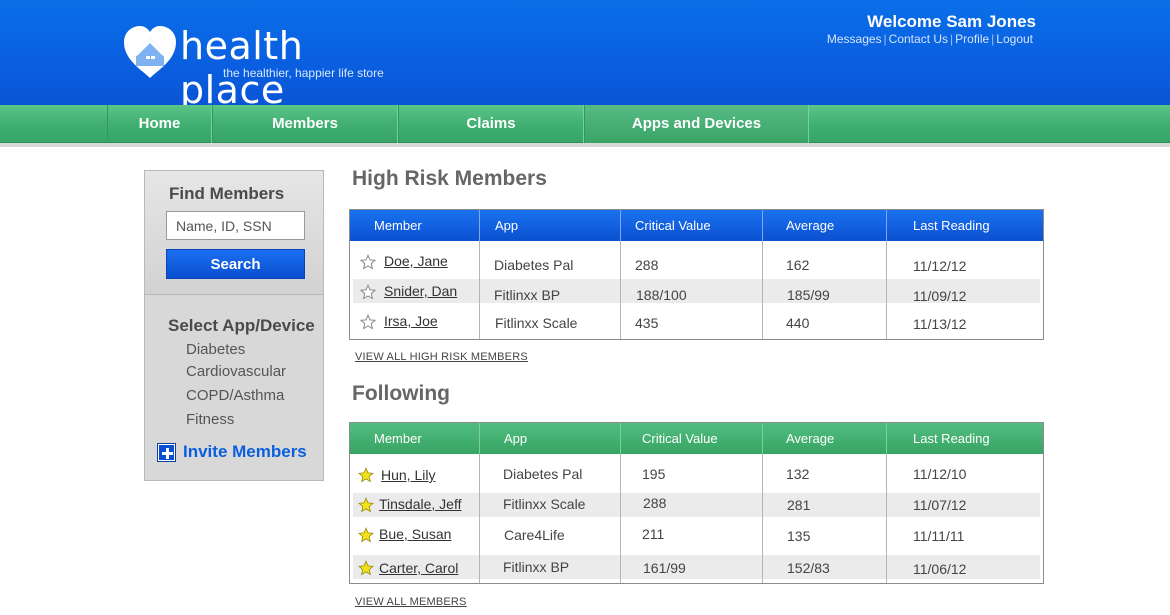  Describe the element at coordinates (654, 474) in the screenshot. I see `critical-value-cell: 195` at that location.